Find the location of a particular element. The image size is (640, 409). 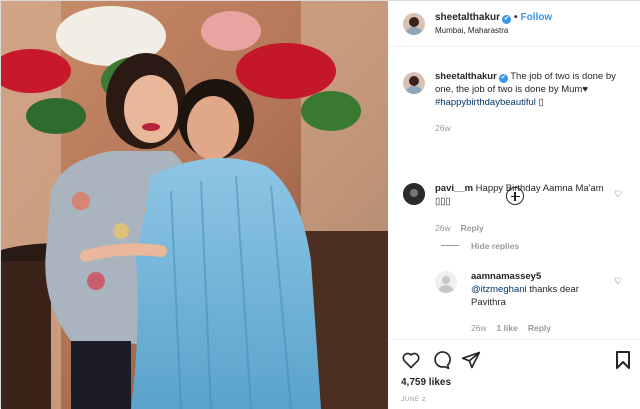

comment-like-heart-icon: ♡ is located at coordinates (618, 194).